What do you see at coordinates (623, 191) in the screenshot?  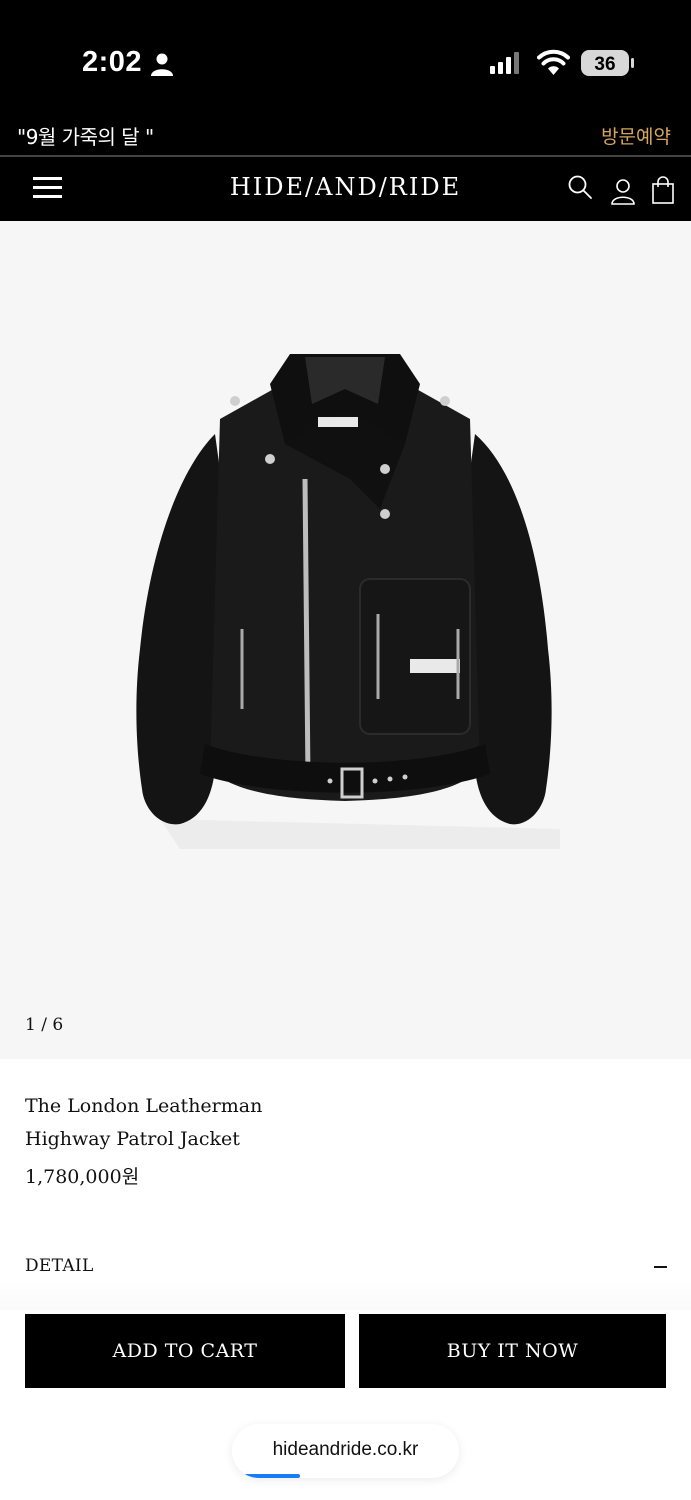 I see `user-icon` at bounding box center [623, 191].